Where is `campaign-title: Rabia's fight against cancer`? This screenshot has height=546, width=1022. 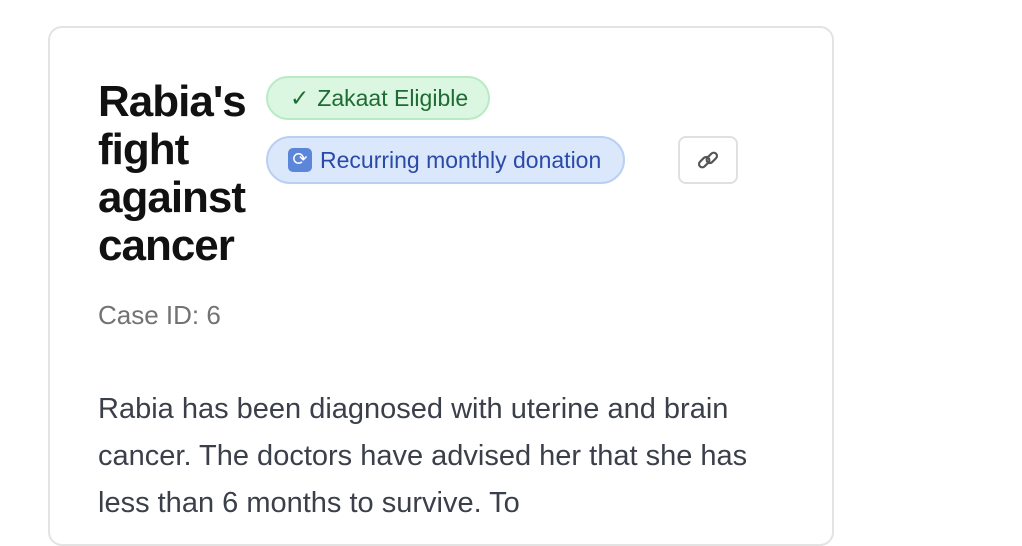 campaign-title: Rabia's fight against cancer is located at coordinates (172, 173).